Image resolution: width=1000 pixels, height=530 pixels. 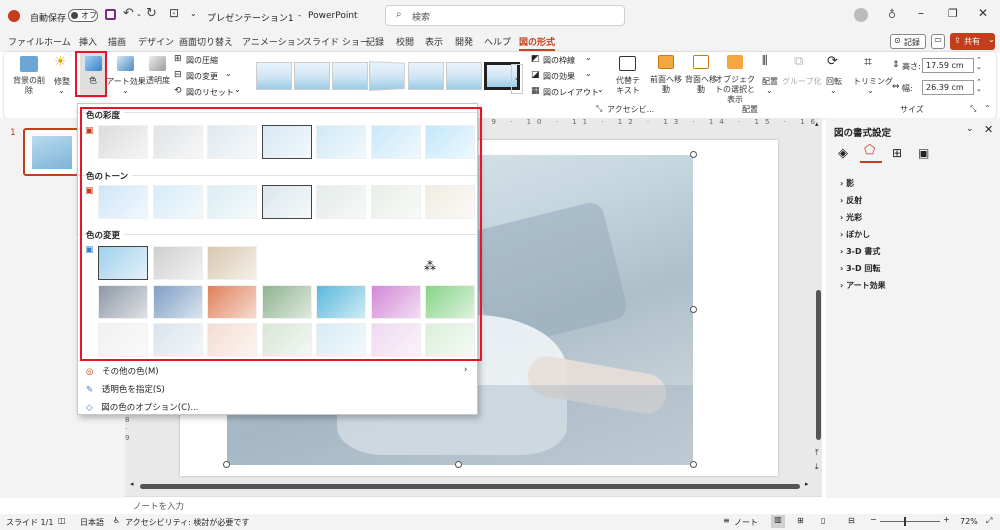 What do you see at coordinates (51, 152) in the screenshot?
I see `slide-thumbnail` at bounding box center [51, 152].